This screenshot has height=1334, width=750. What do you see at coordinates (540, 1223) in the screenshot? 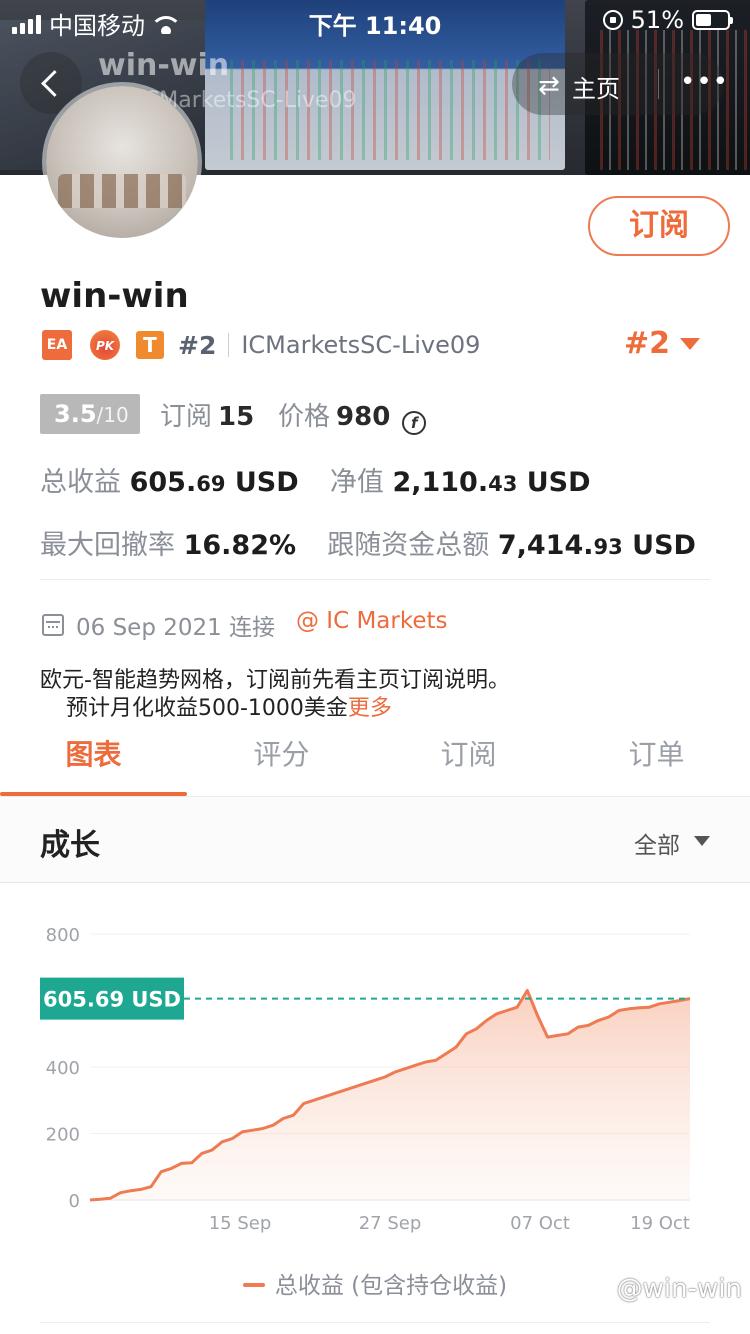
I see `x-tick-label: 07 Oct` at bounding box center [540, 1223].